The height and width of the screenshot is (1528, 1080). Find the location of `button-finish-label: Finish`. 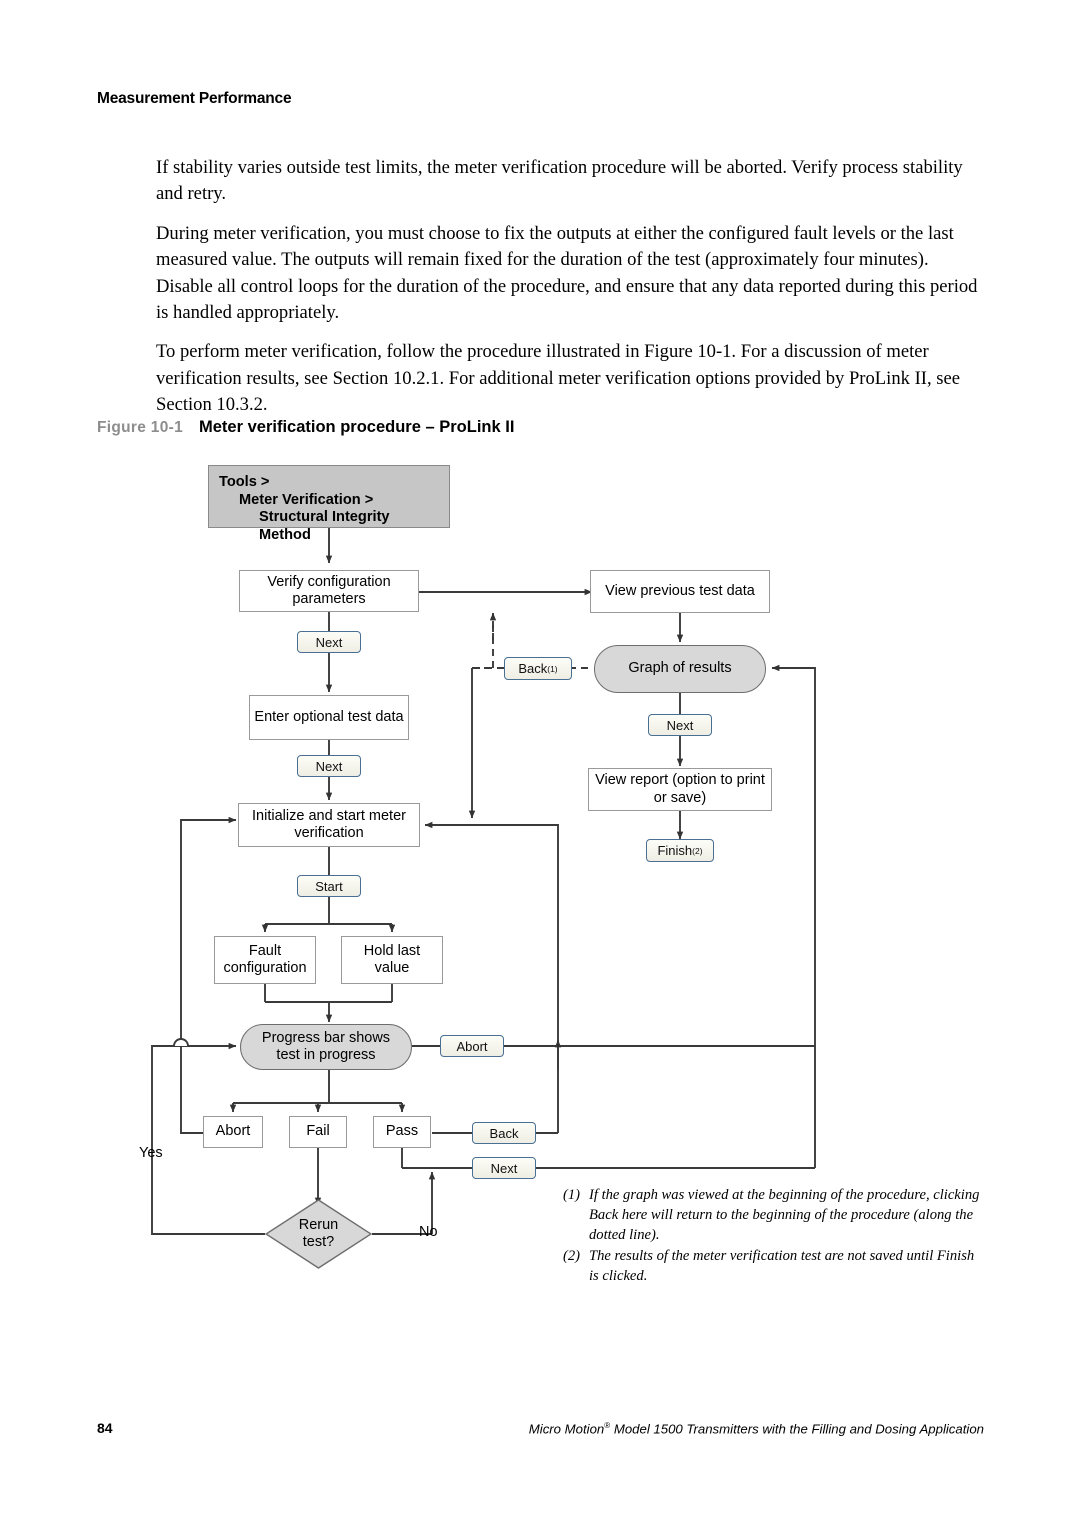

button-finish-label: Finish is located at coordinates (675, 850).